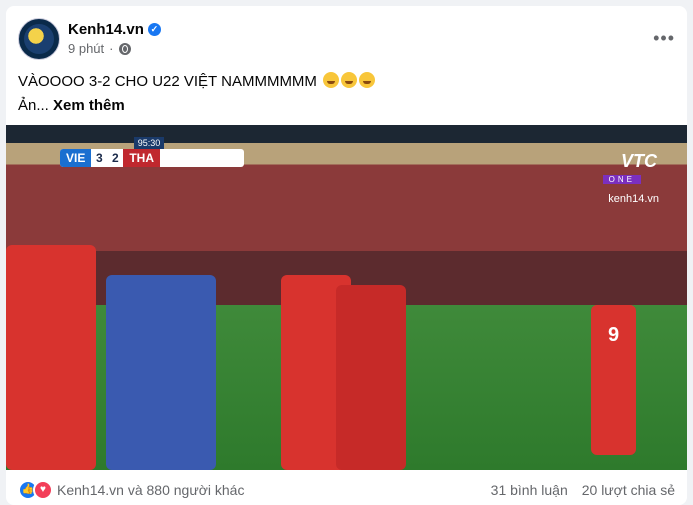 The height and width of the screenshot is (505, 693). What do you see at coordinates (115, 158) in the screenshot?
I see `away-score: 2` at bounding box center [115, 158].